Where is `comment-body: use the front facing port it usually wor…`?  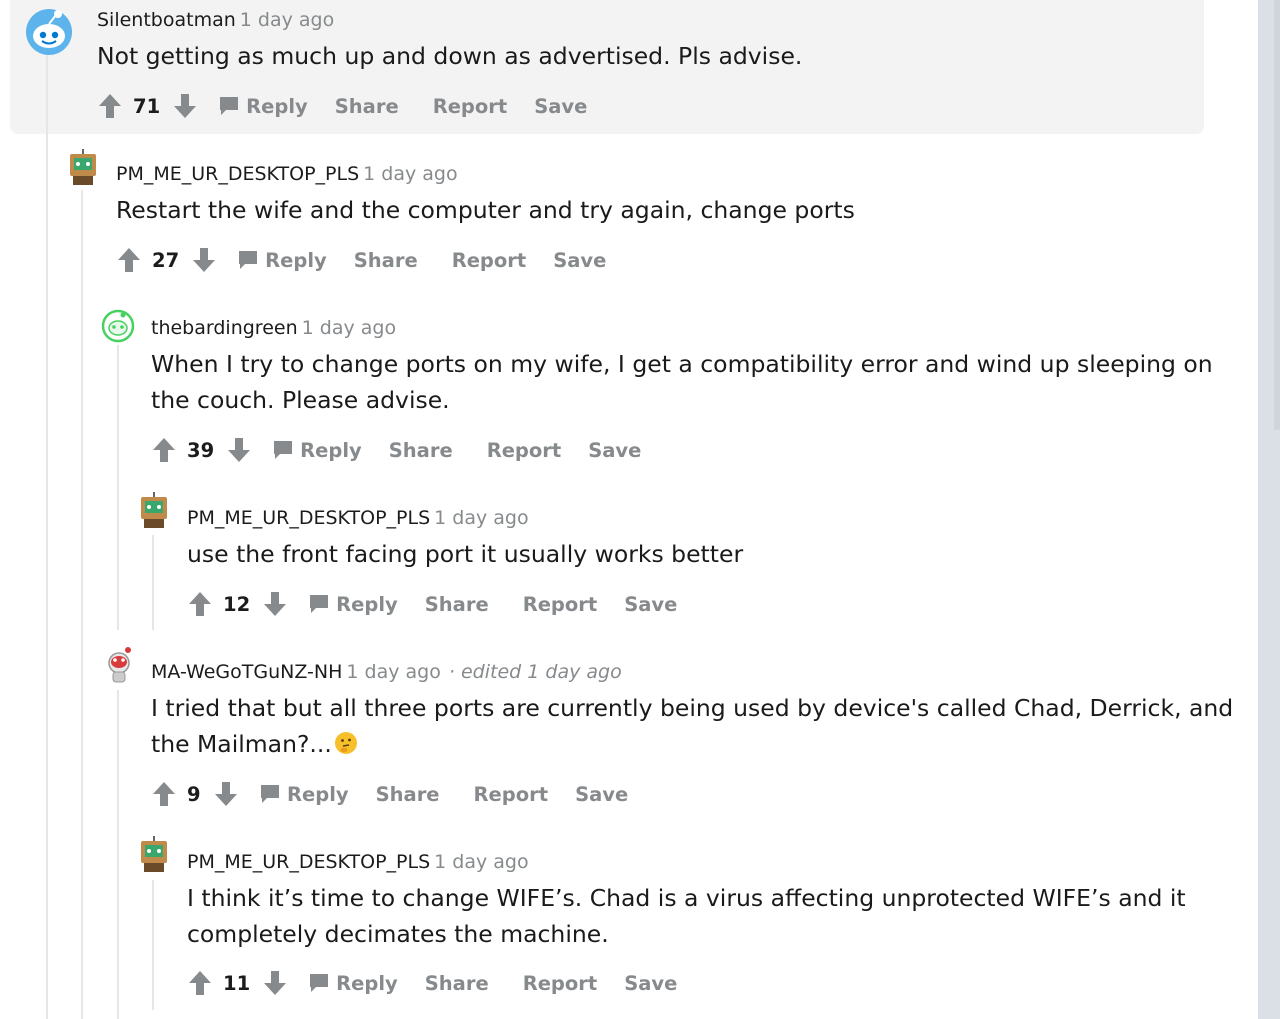
comment-body: use the front facing port it usually wor… is located at coordinates (465, 554).